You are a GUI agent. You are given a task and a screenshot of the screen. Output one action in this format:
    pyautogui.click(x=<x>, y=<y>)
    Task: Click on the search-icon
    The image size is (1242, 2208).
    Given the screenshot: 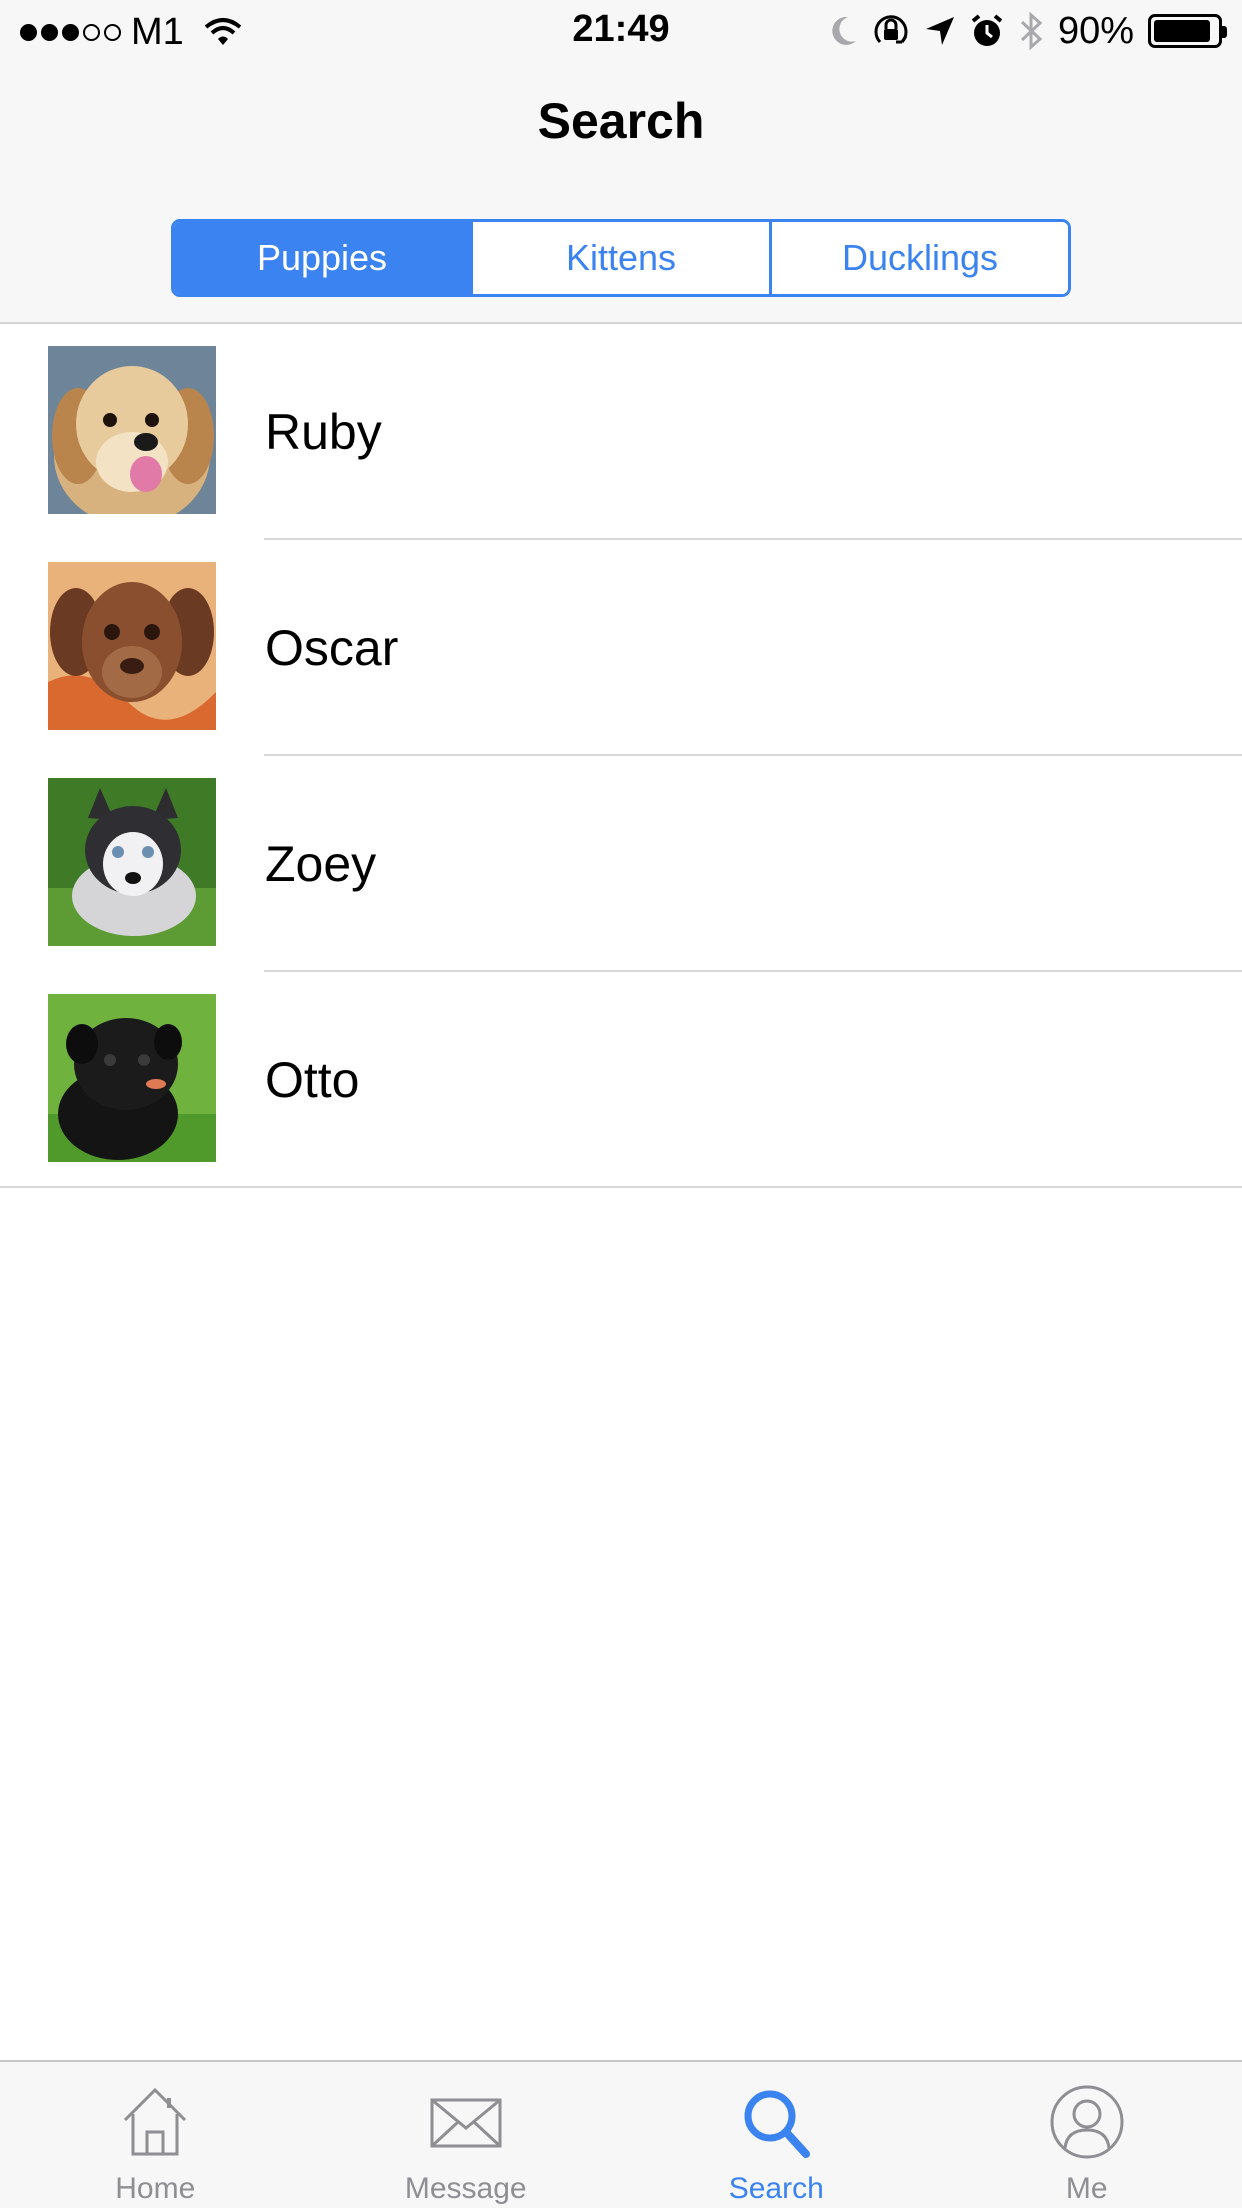 What is the action you would take?
    pyautogui.click(x=777, y=2124)
    